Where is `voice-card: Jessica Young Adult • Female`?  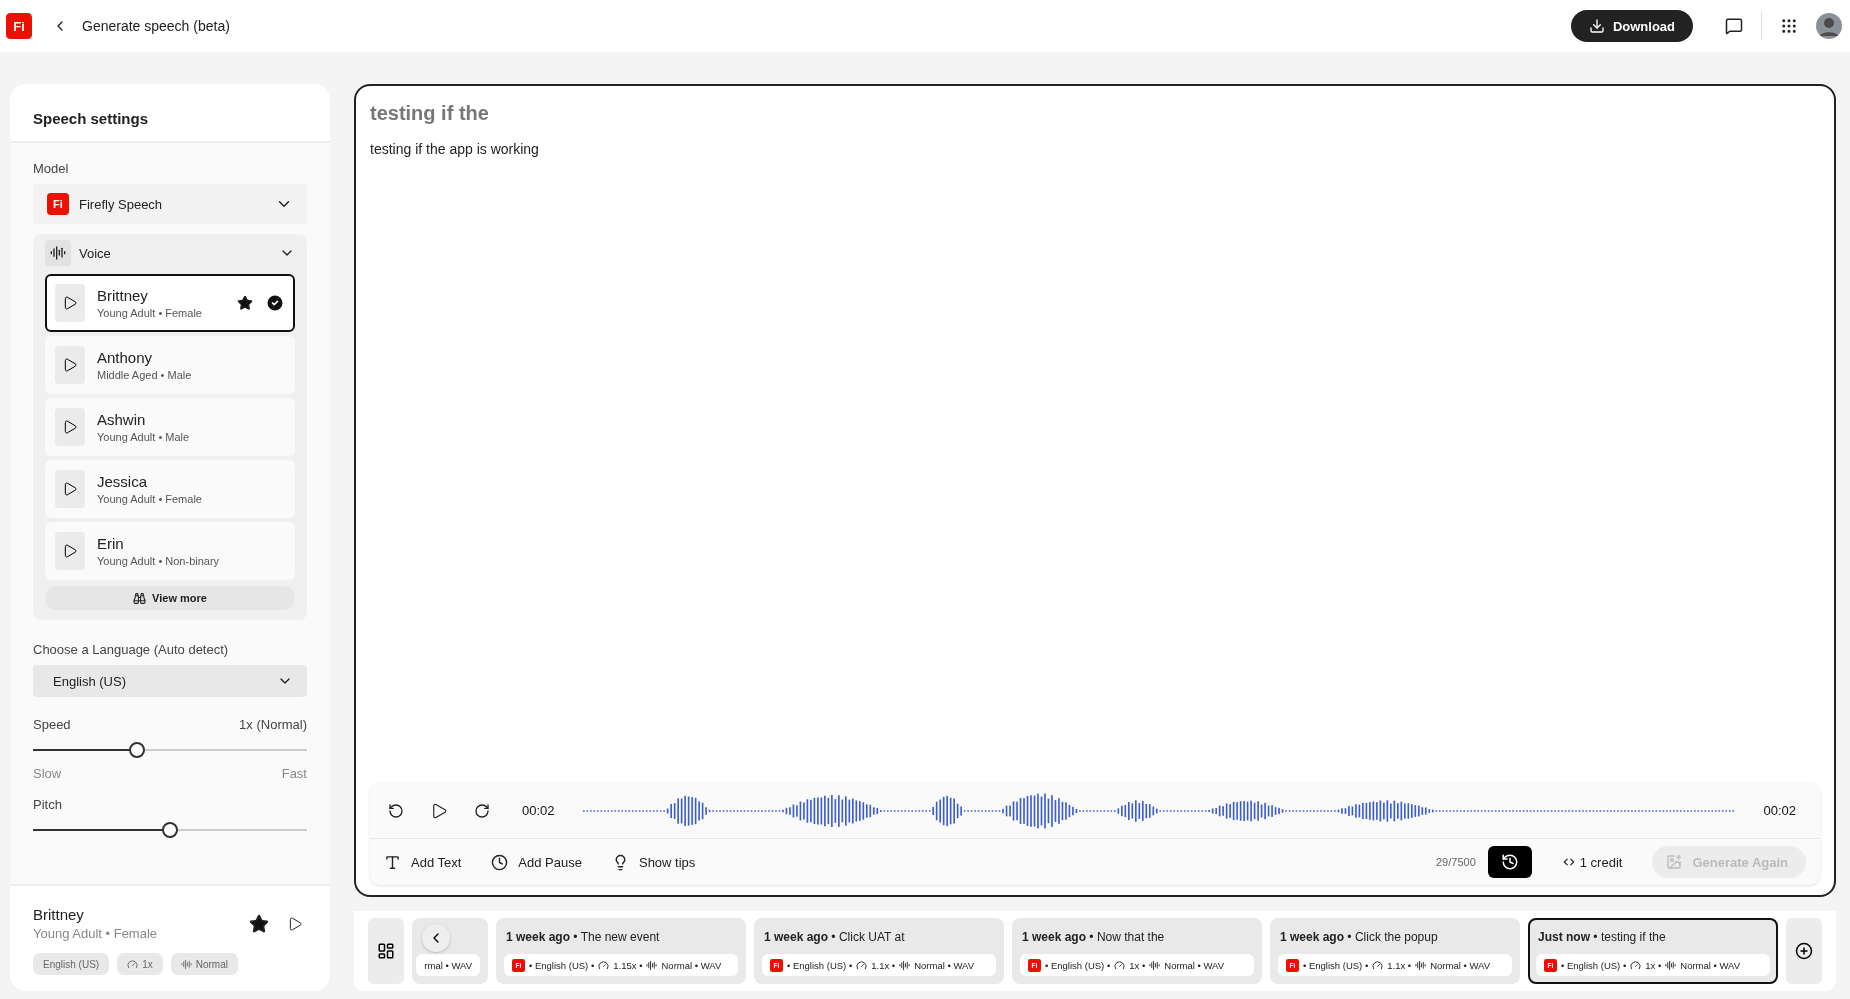 voice-card: Jessica Young Adult • Female is located at coordinates (170, 489).